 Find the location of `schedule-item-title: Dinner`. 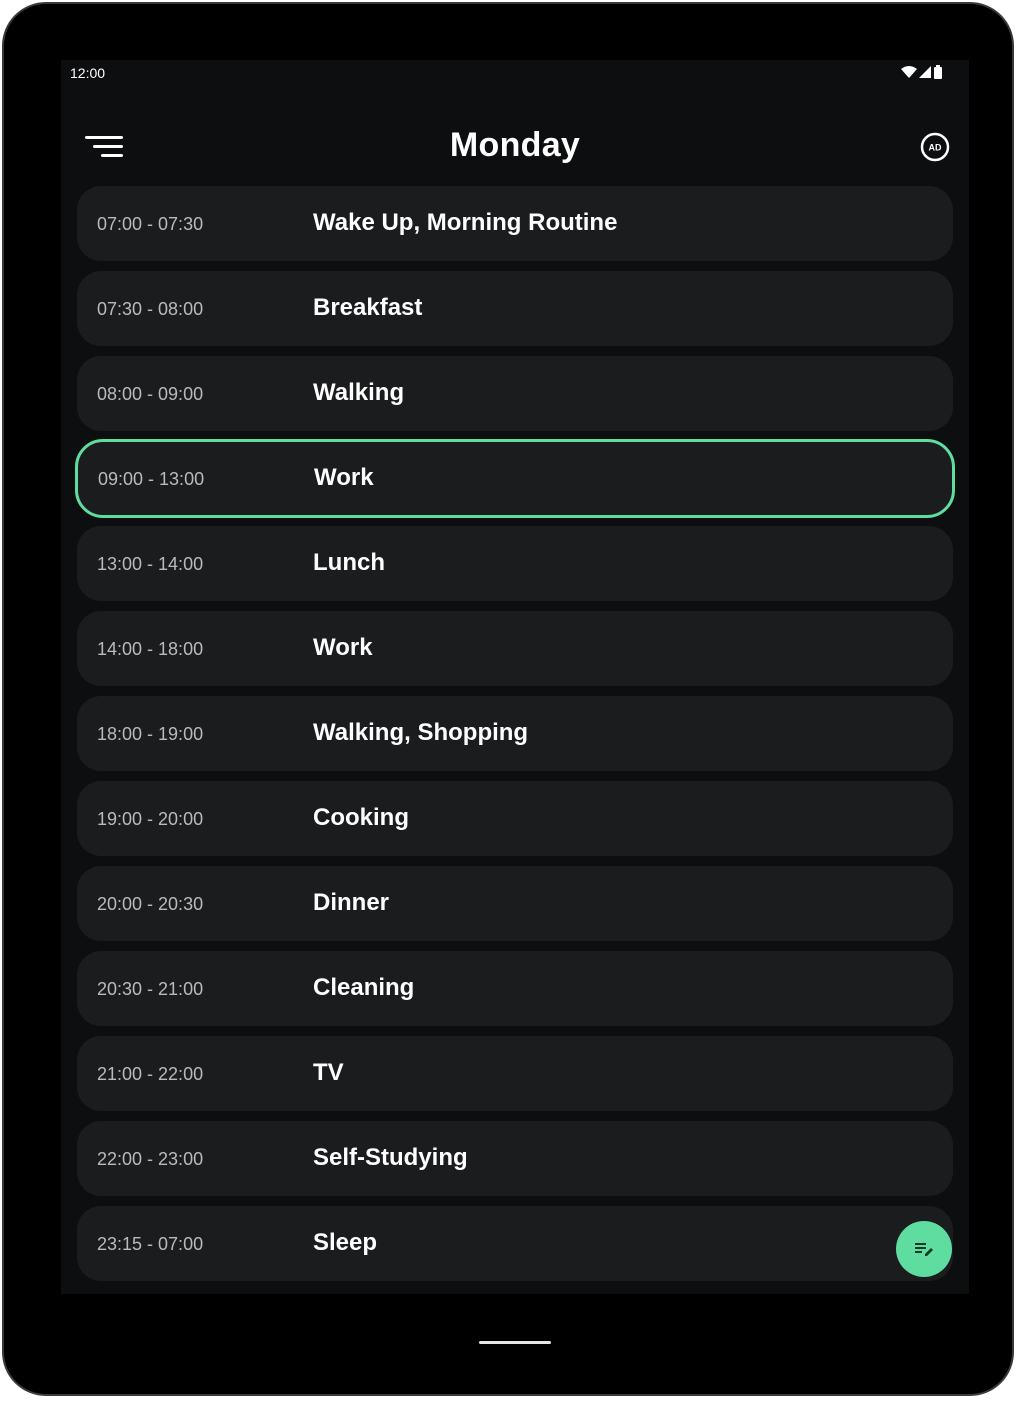

schedule-item-title: Dinner is located at coordinates (351, 902).